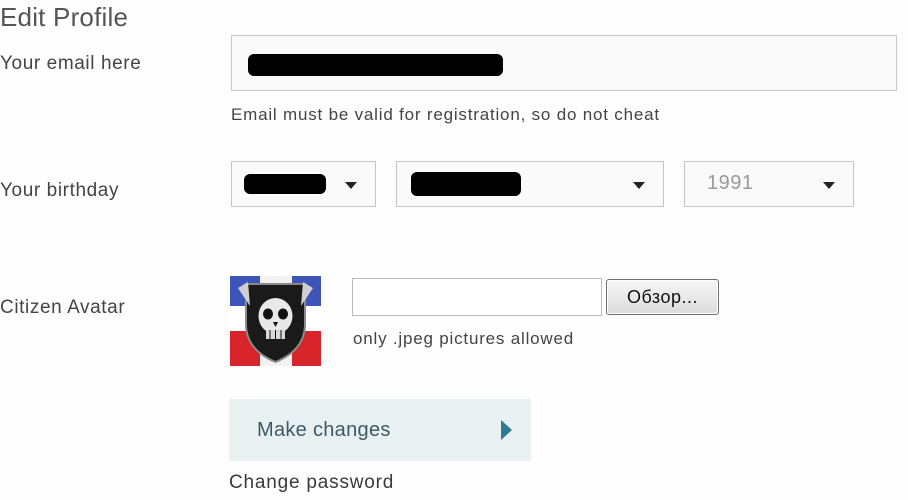  Describe the element at coordinates (64, 17) in the screenshot. I see `page-title: Edit Profile` at that location.